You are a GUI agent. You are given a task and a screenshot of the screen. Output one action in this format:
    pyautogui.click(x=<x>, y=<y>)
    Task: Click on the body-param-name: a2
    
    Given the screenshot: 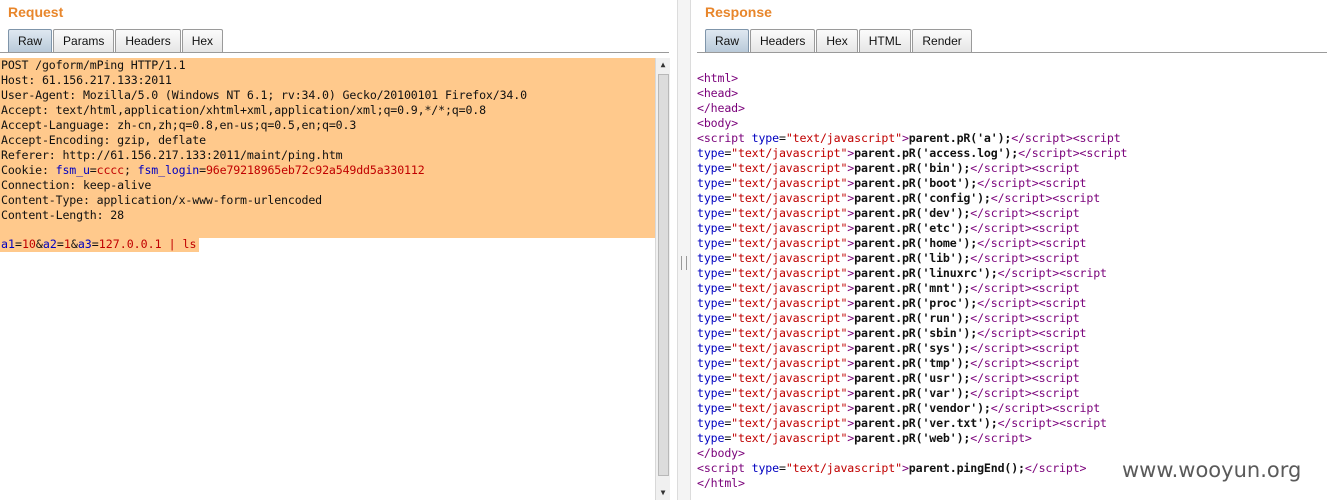 What is the action you would take?
    pyautogui.click(x=49, y=244)
    